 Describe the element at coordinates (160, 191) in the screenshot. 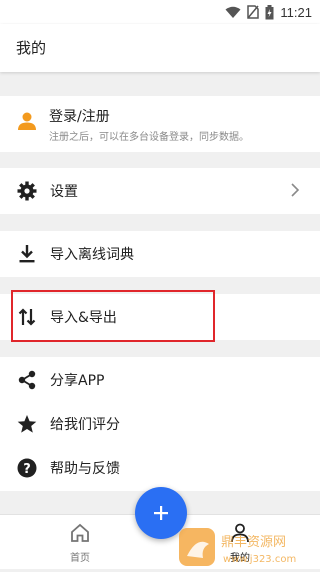

I see `settings-row: 设置` at that location.